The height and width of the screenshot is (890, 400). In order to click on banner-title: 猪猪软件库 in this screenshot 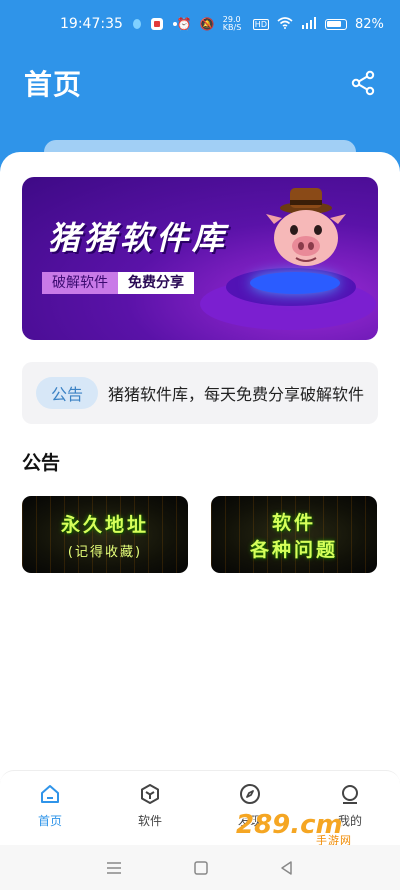, I will do `click(138, 238)`.